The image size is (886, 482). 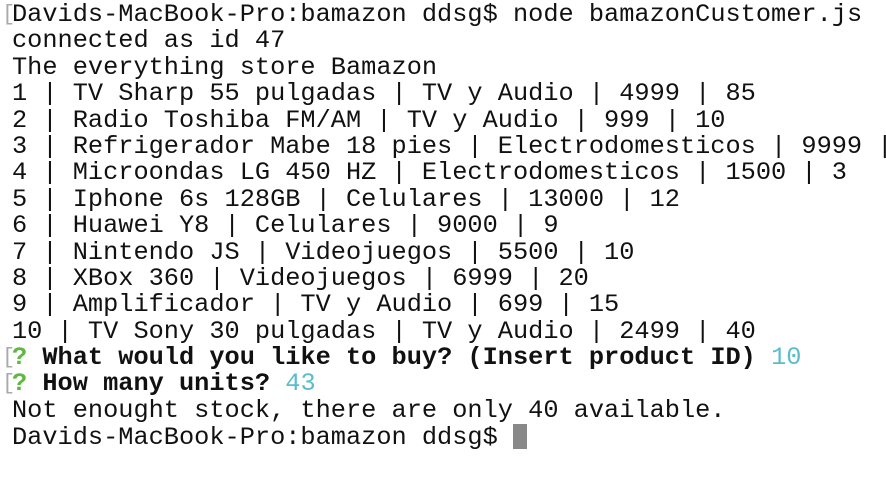 I want to click on output-line: connected as id 47, so click(x=149, y=41).